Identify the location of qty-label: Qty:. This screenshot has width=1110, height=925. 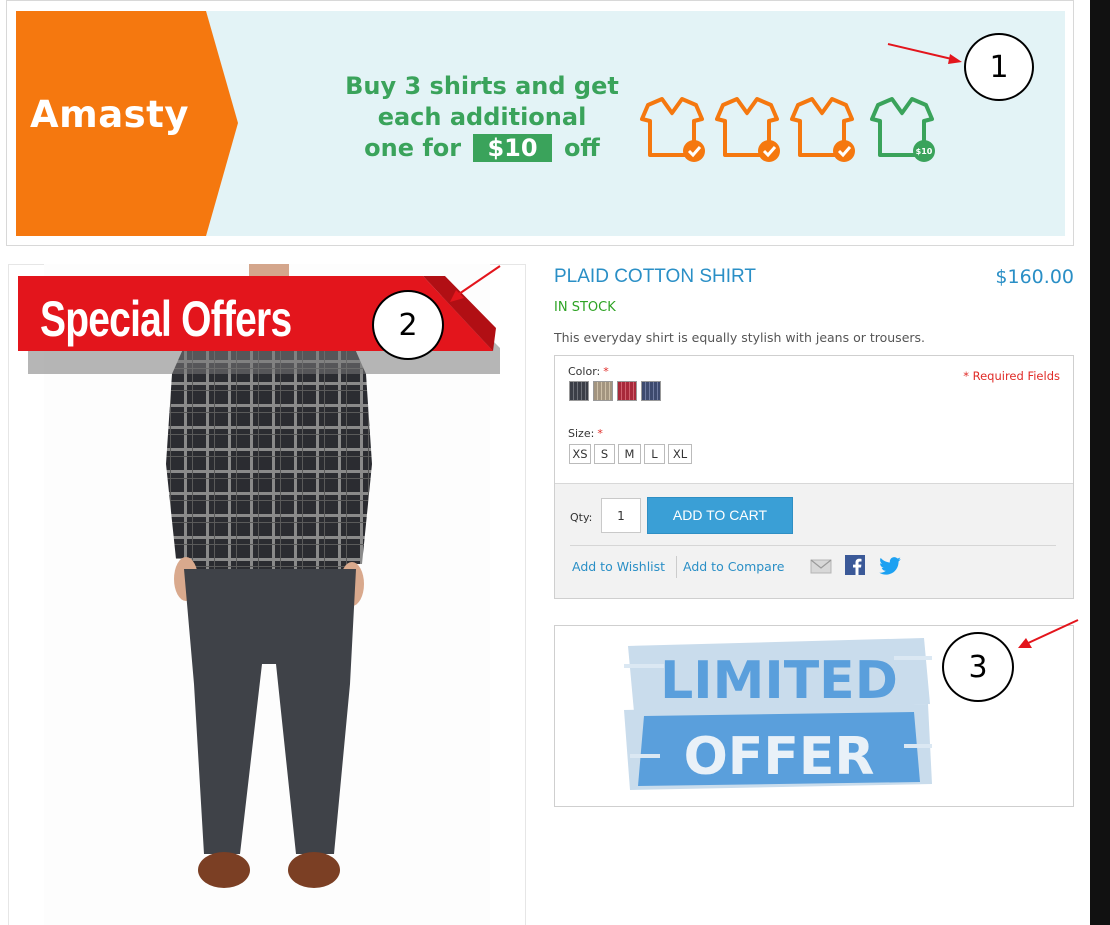
(581, 517).